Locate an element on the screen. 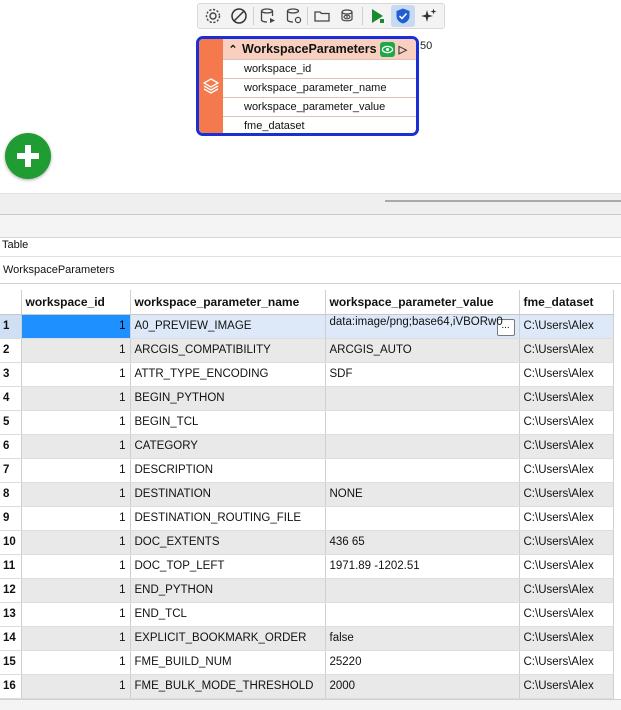 Image resolution: width=621 pixels, height=710 pixels. cell-parameter-name: DOC_EXTENTS is located at coordinates (228, 542).